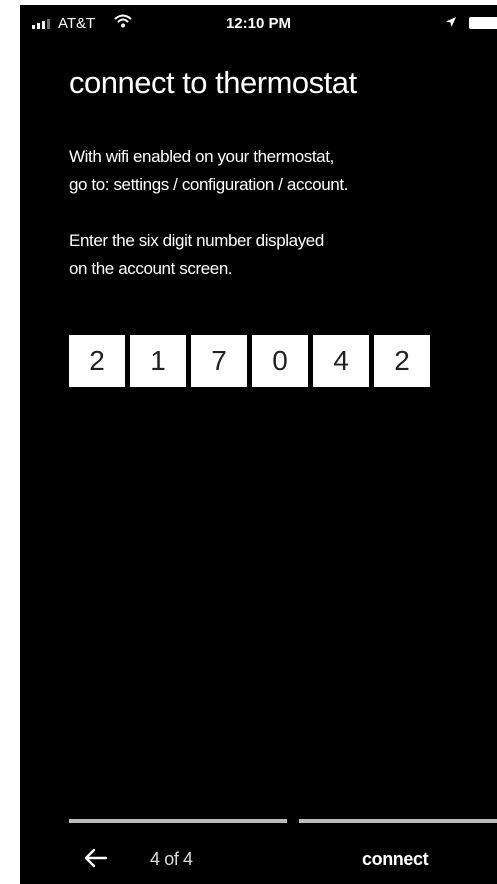 This screenshot has height=884, width=497. What do you see at coordinates (219, 361) in the screenshot?
I see `code-digit-3: 7` at bounding box center [219, 361].